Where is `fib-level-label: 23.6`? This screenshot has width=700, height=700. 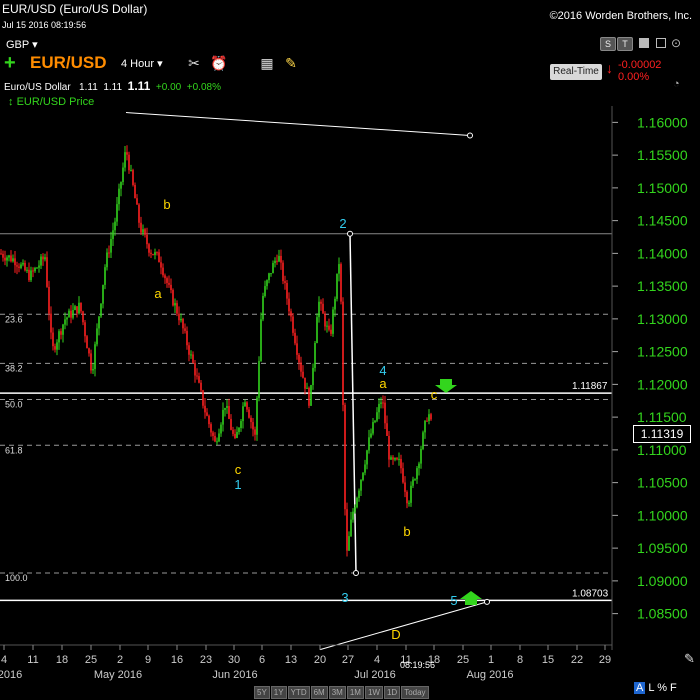 fib-level-label: 23.6 is located at coordinates (14, 319).